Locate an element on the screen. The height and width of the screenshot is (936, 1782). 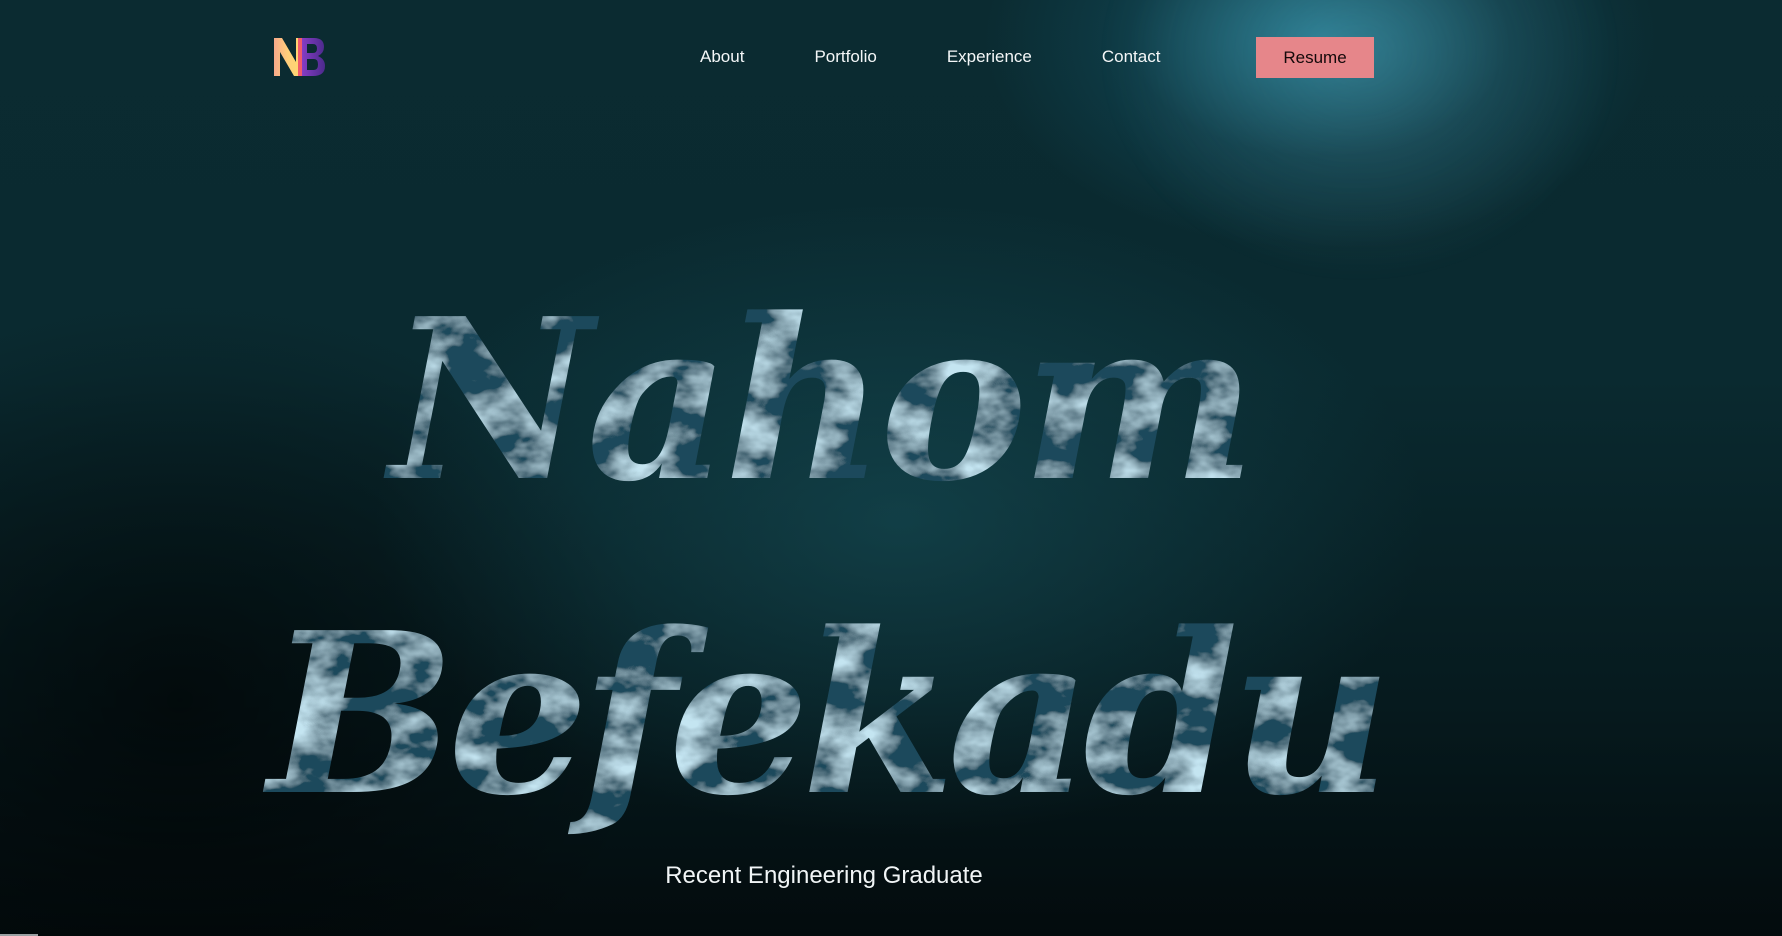
hero-tagline: Recent Engineering Graduate is located at coordinates (824, 875).